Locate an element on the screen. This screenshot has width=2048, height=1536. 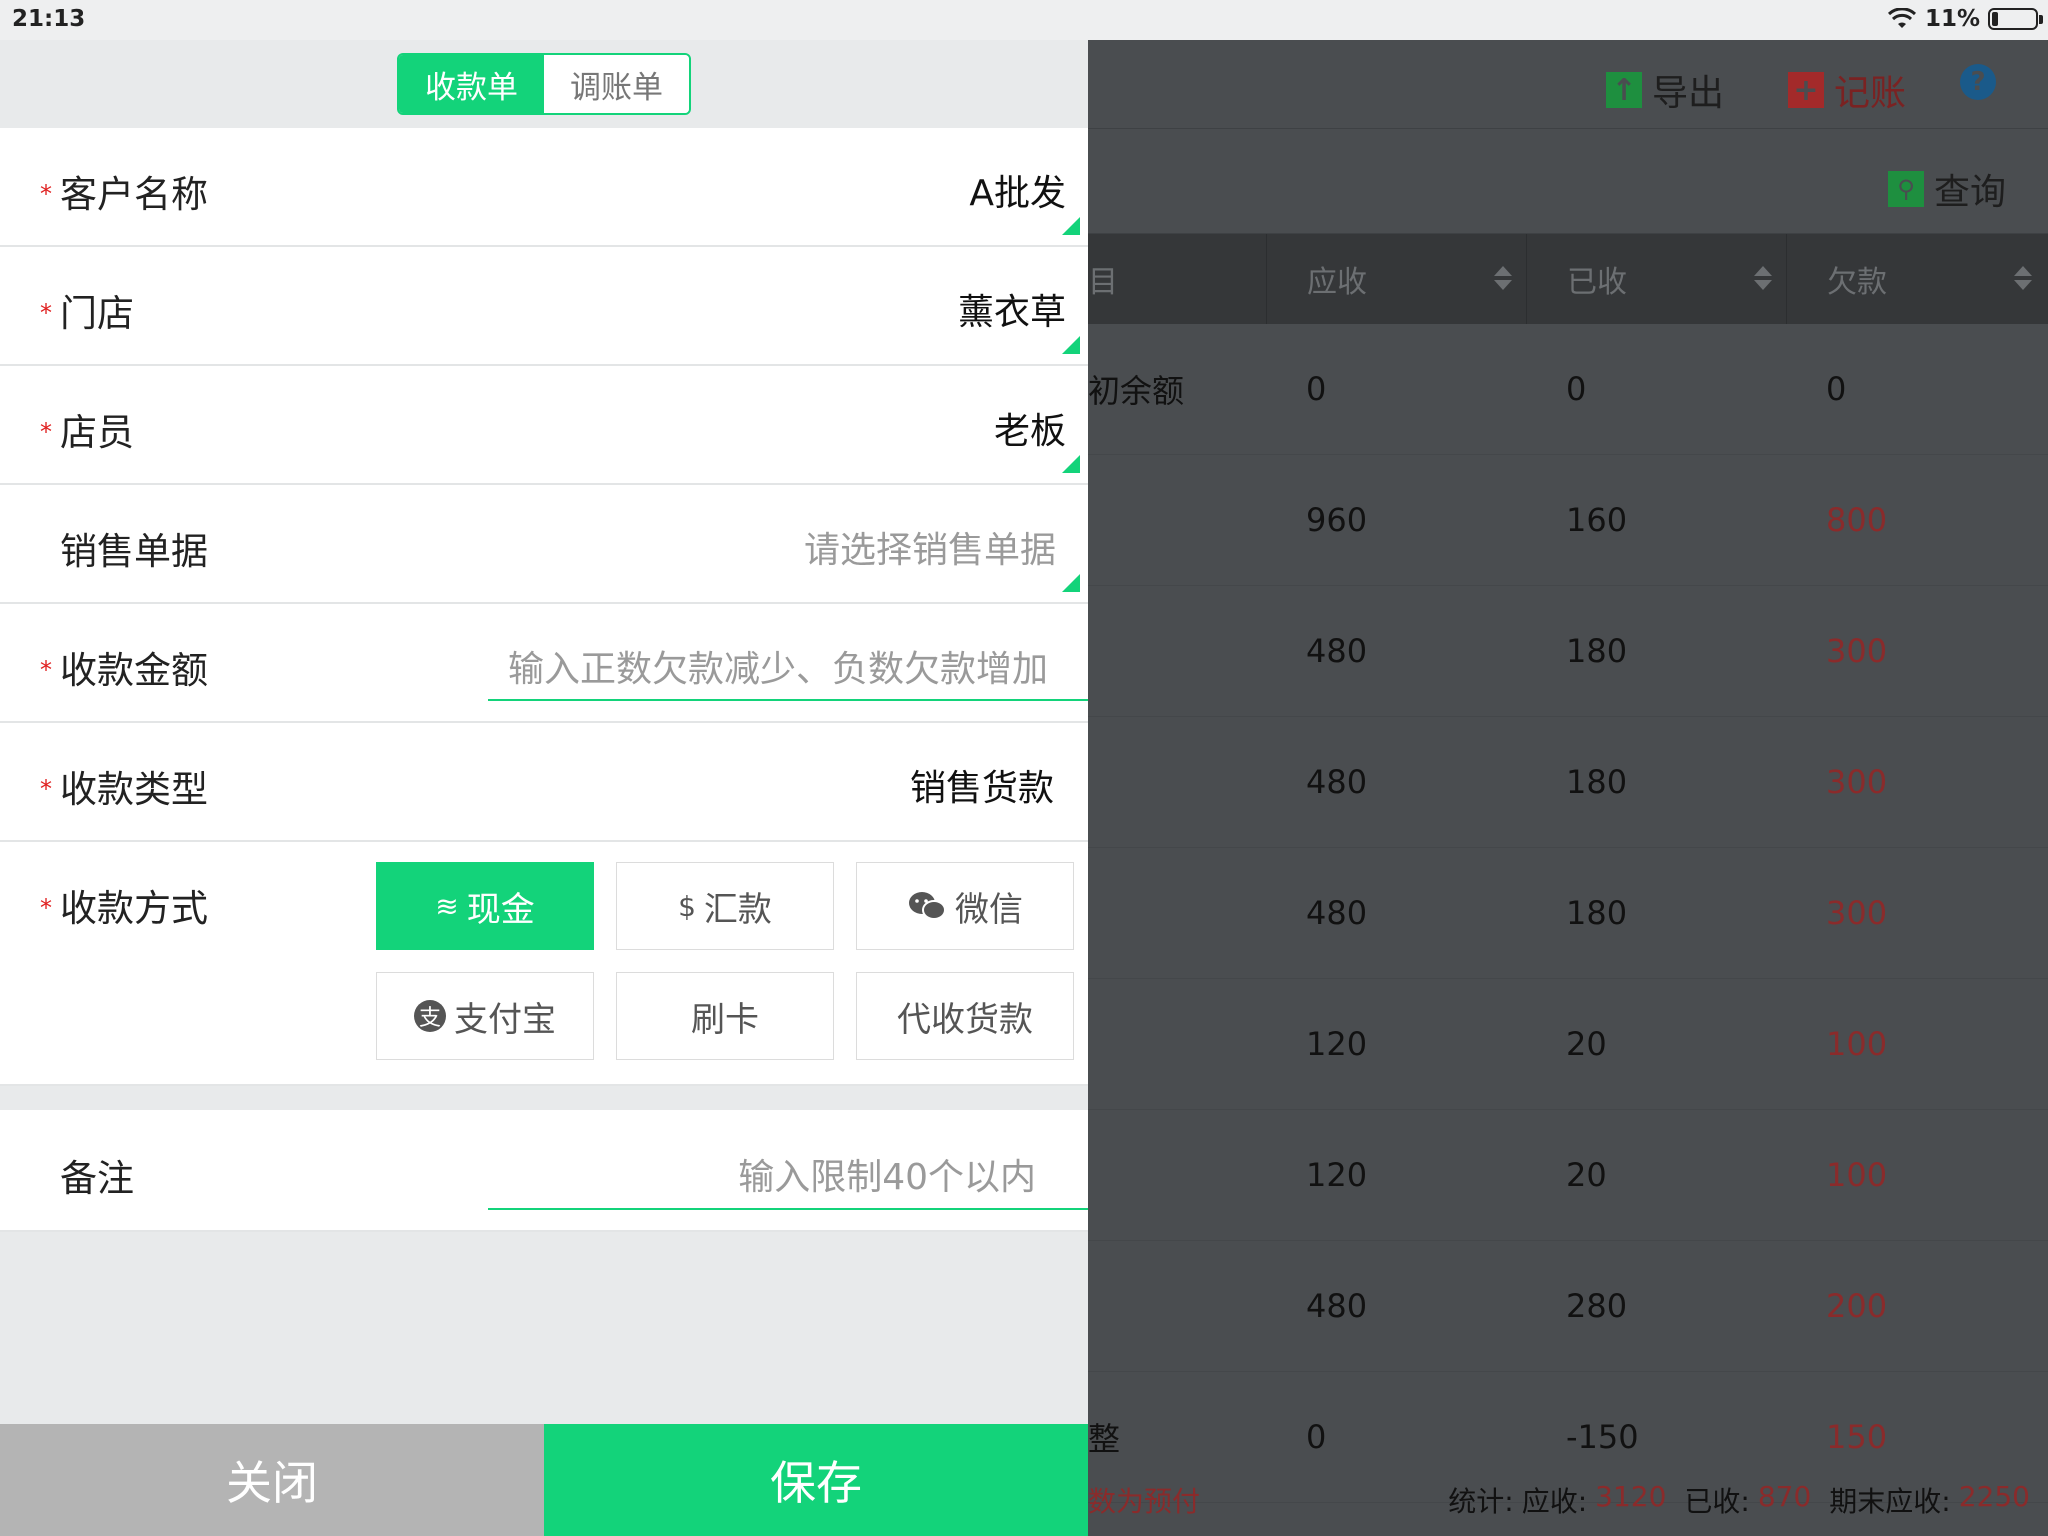
col-item: 目 is located at coordinates (1103, 282).